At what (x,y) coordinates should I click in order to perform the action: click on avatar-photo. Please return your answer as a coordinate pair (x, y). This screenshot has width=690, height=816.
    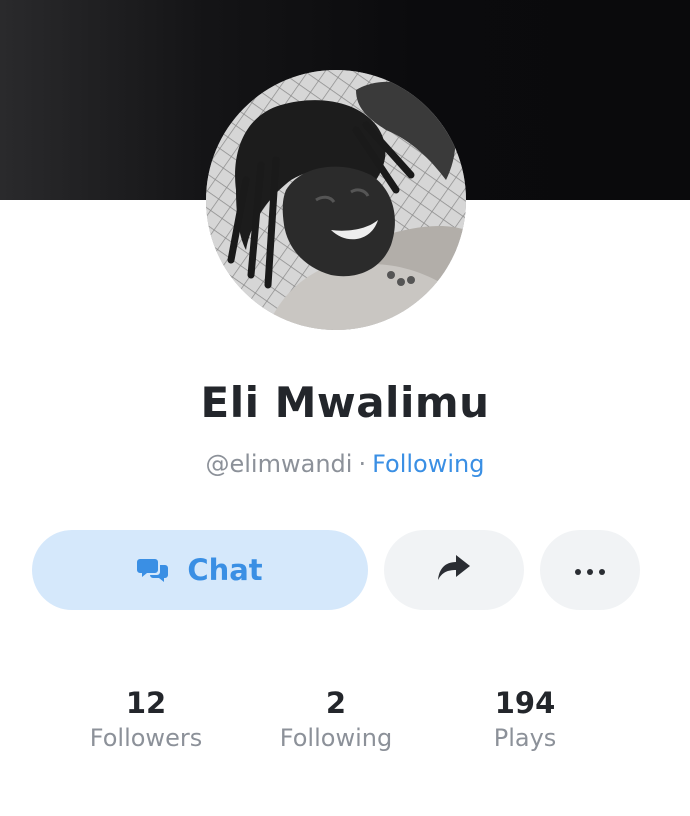
    Looking at the image, I should click on (336, 200).